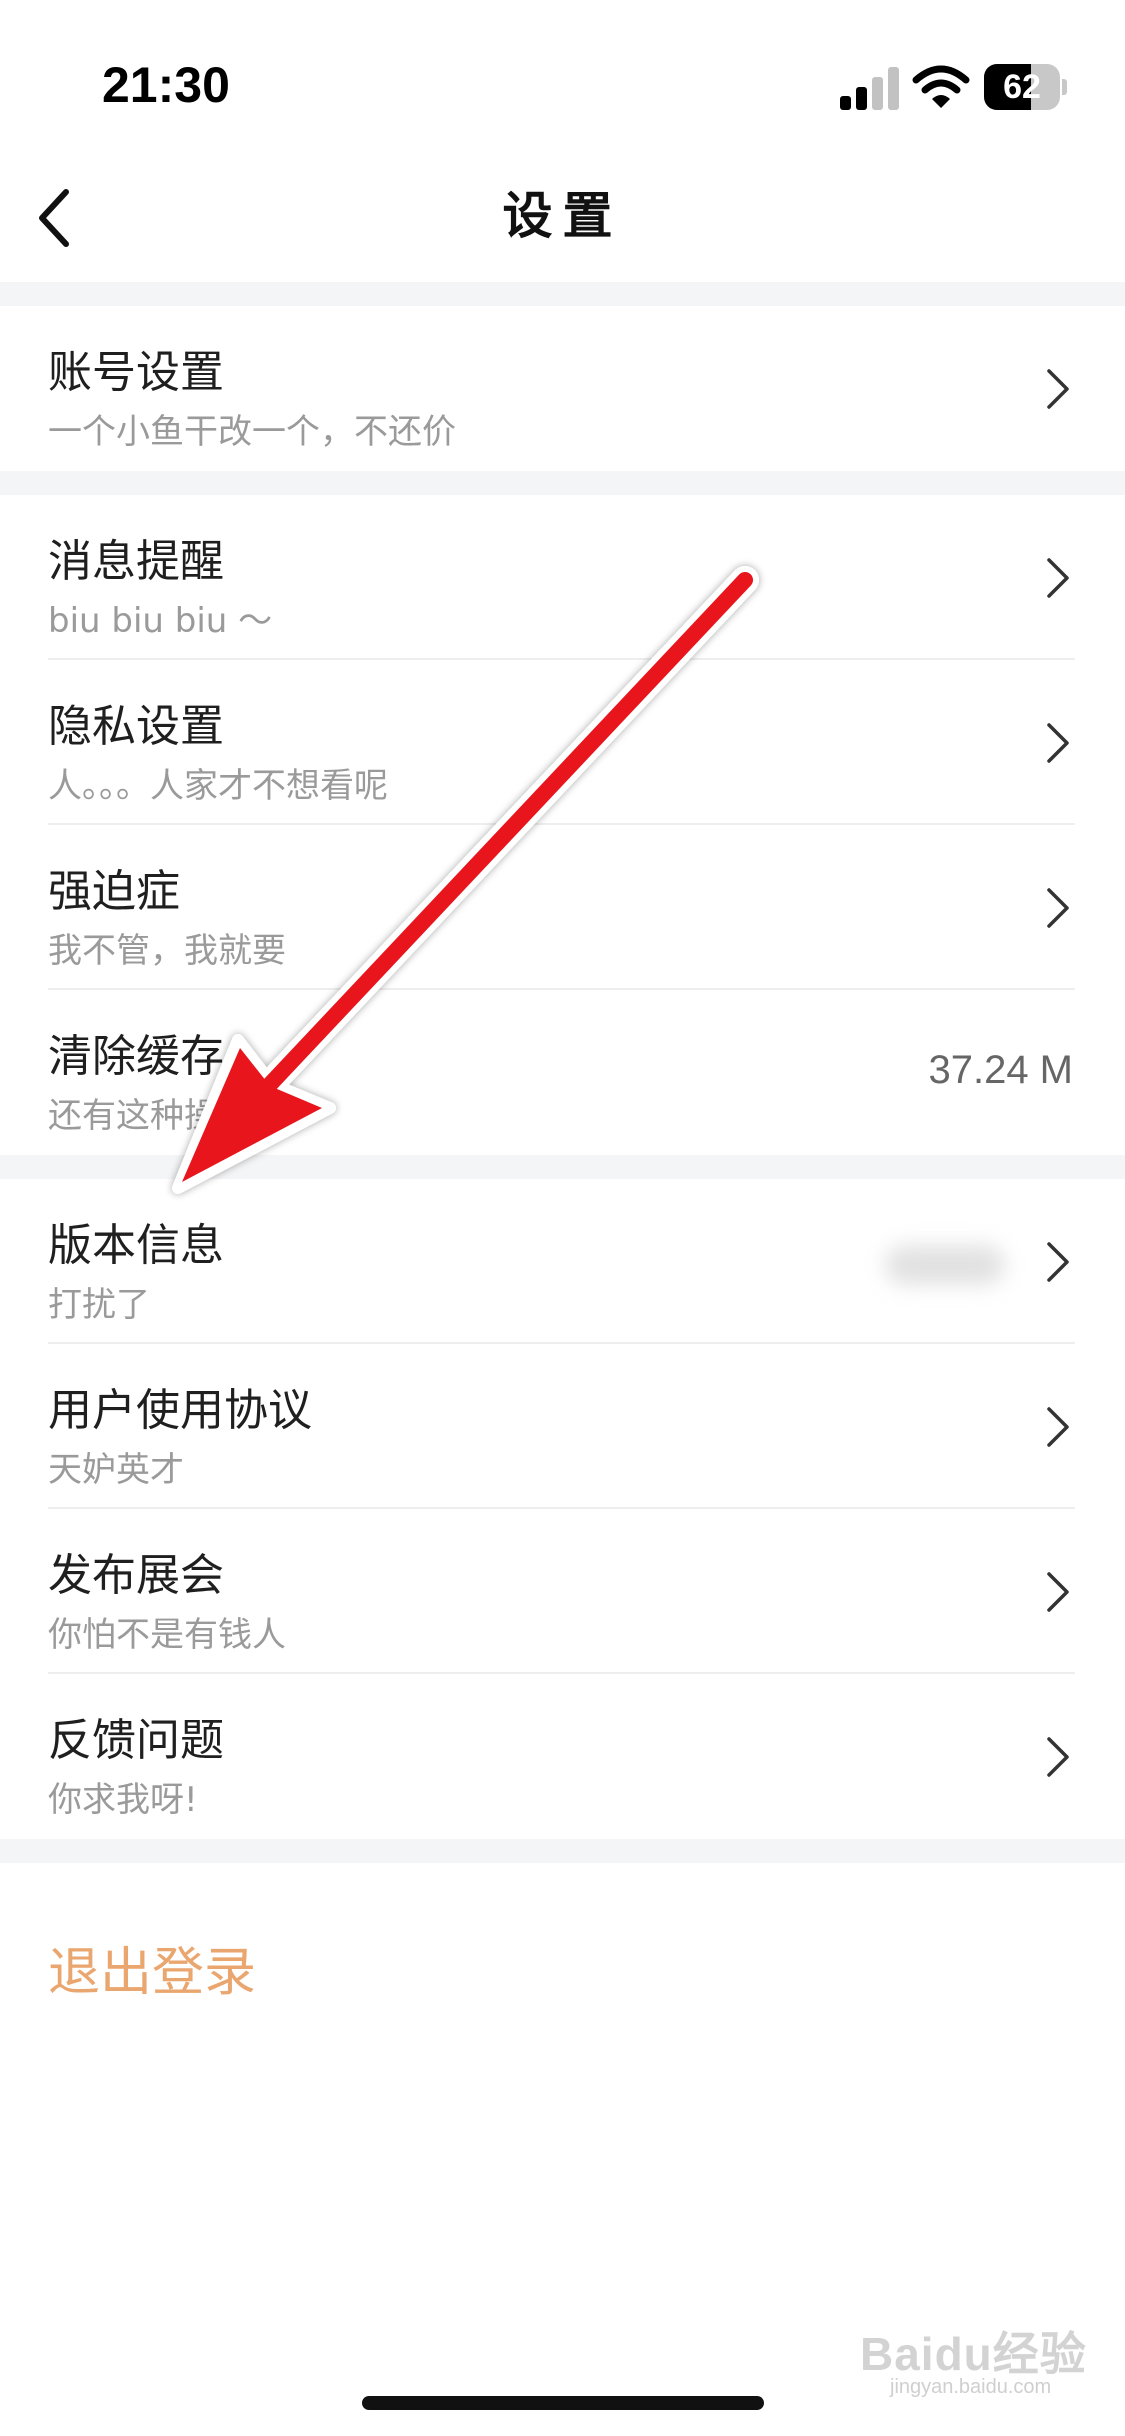  I want to click on settings-row-subtitle: biu biu biu ～, so click(160, 621).